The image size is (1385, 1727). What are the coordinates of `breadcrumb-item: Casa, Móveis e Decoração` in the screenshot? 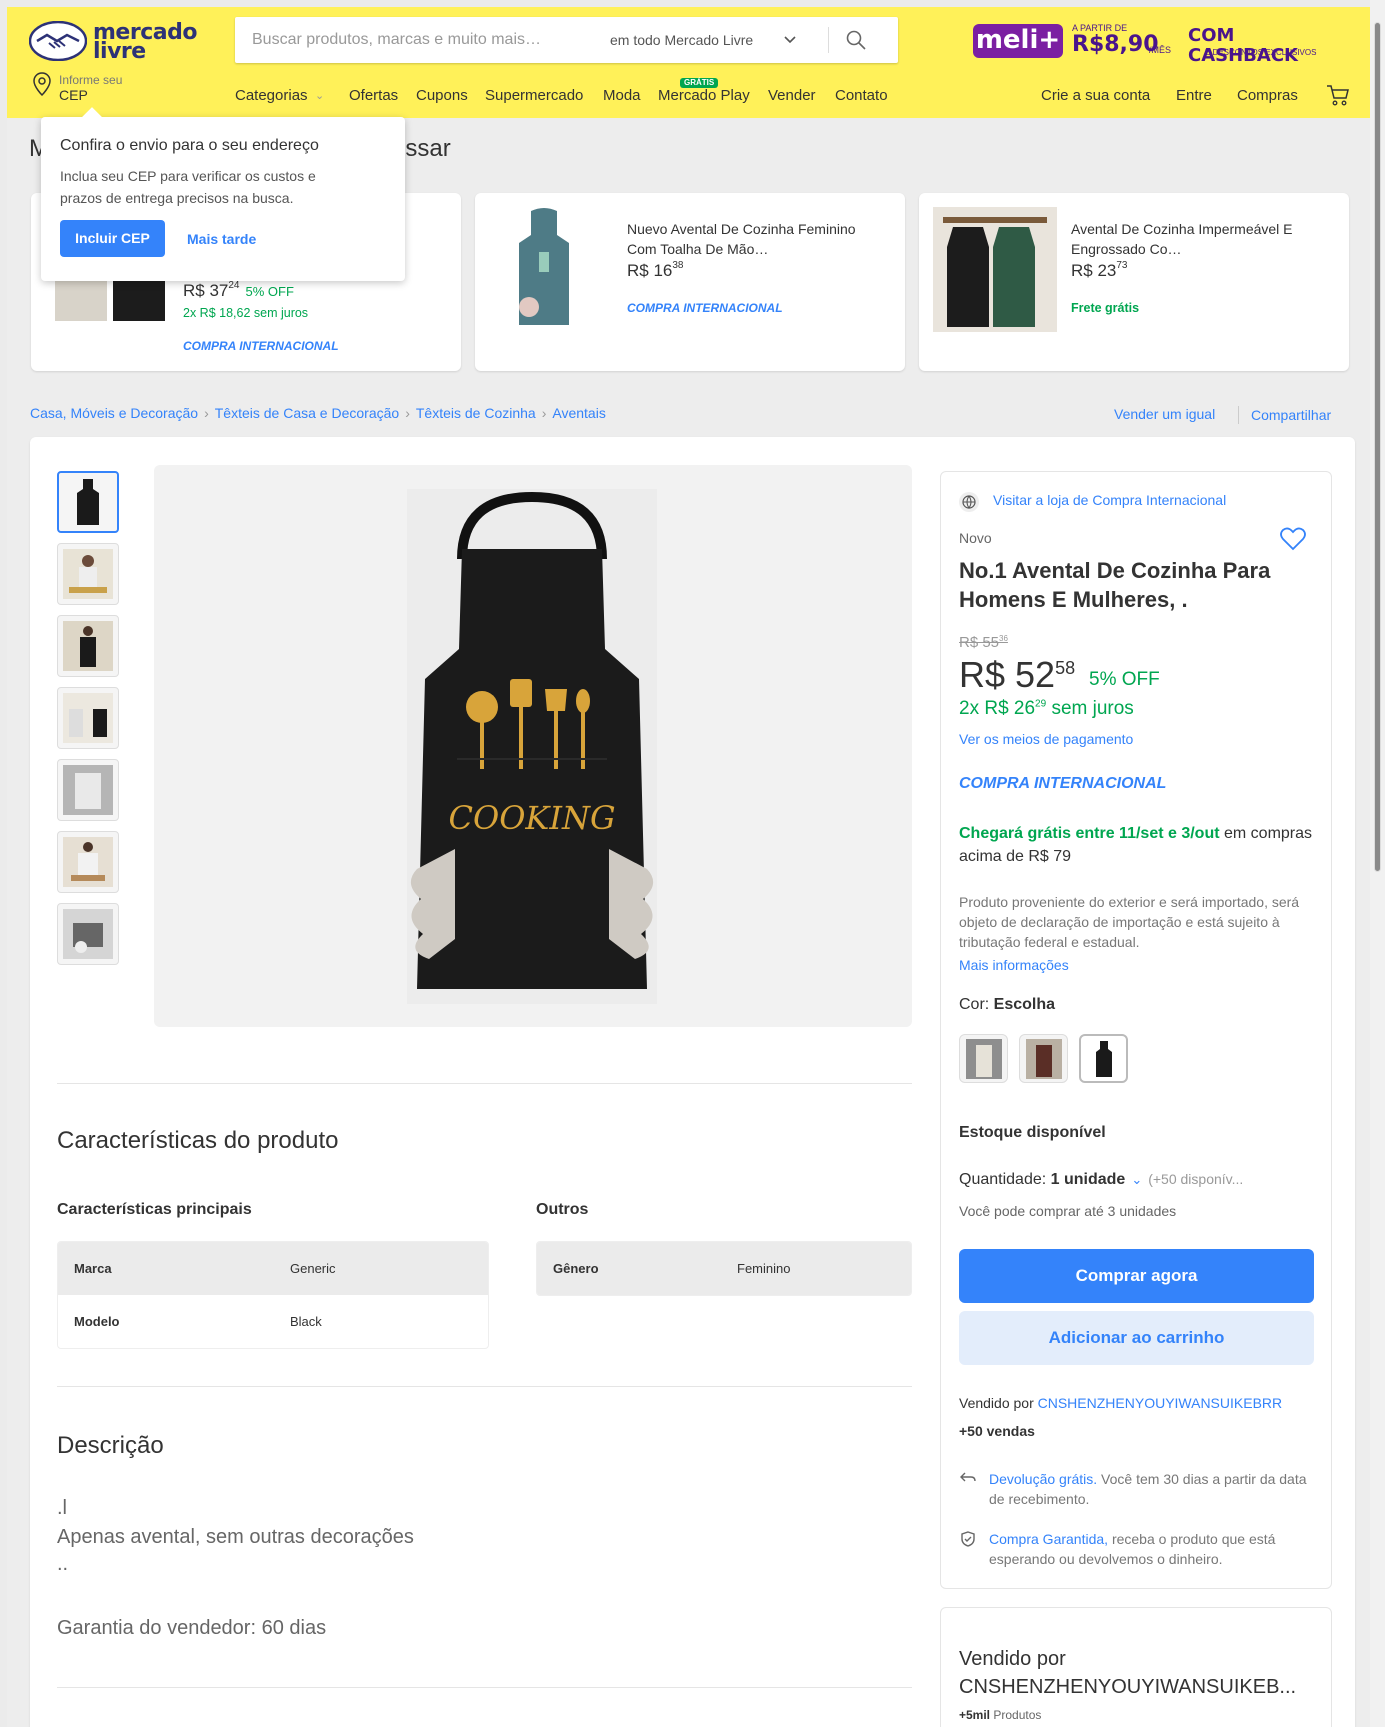 It's located at (114, 413).